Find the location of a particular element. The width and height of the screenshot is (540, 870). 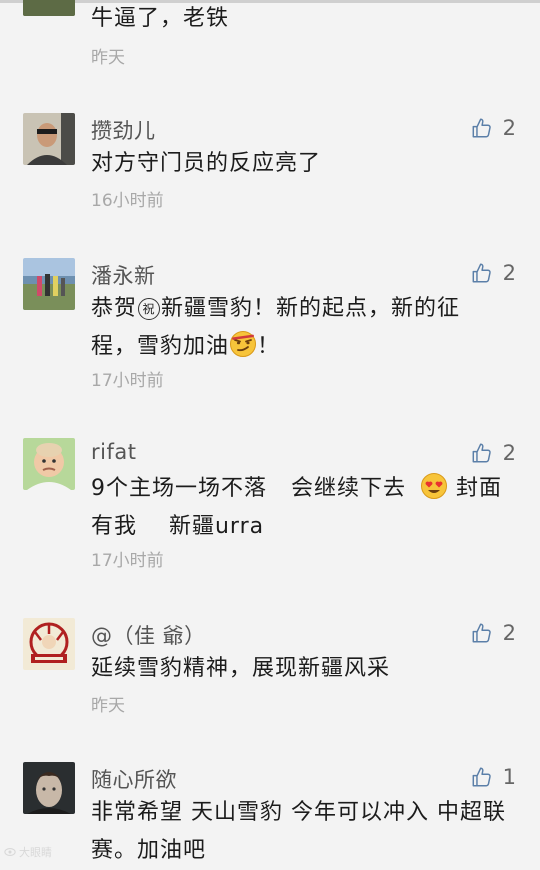

comment-body: 9个主场一场不落 会继续下去 封面 有我 新疆urra is located at coordinates (306, 508).